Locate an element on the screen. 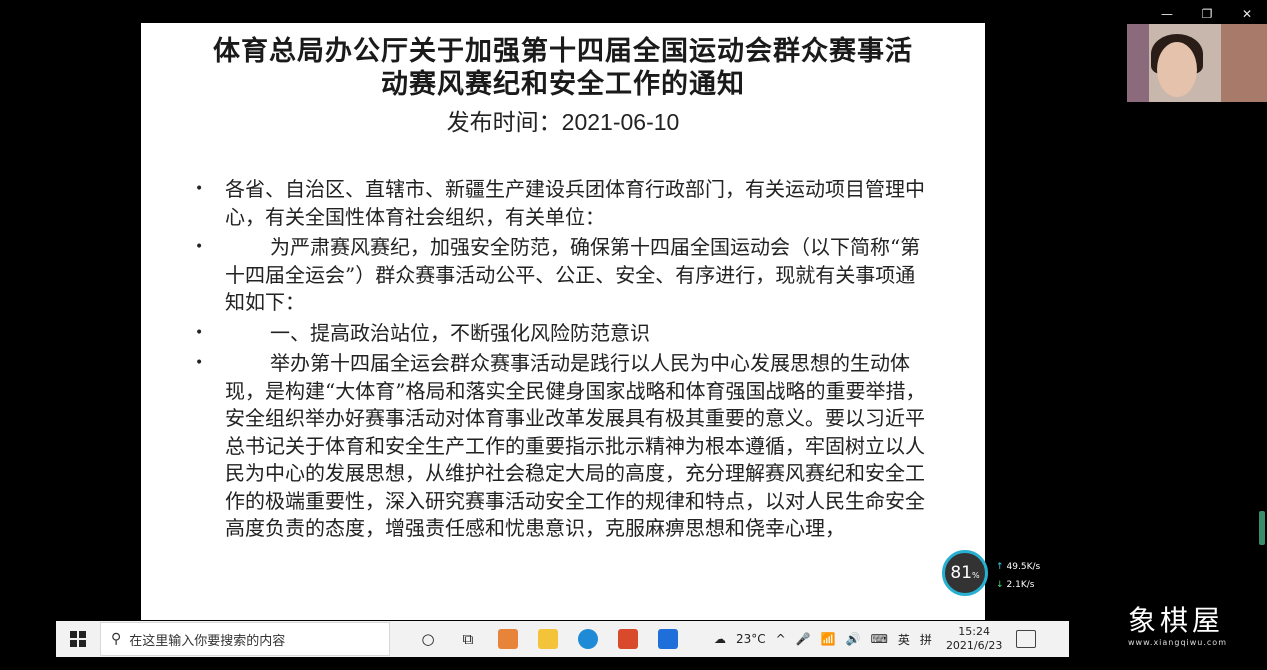 The height and width of the screenshot is (670, 1267). notification-icon is located at coordinates (1026, 639).